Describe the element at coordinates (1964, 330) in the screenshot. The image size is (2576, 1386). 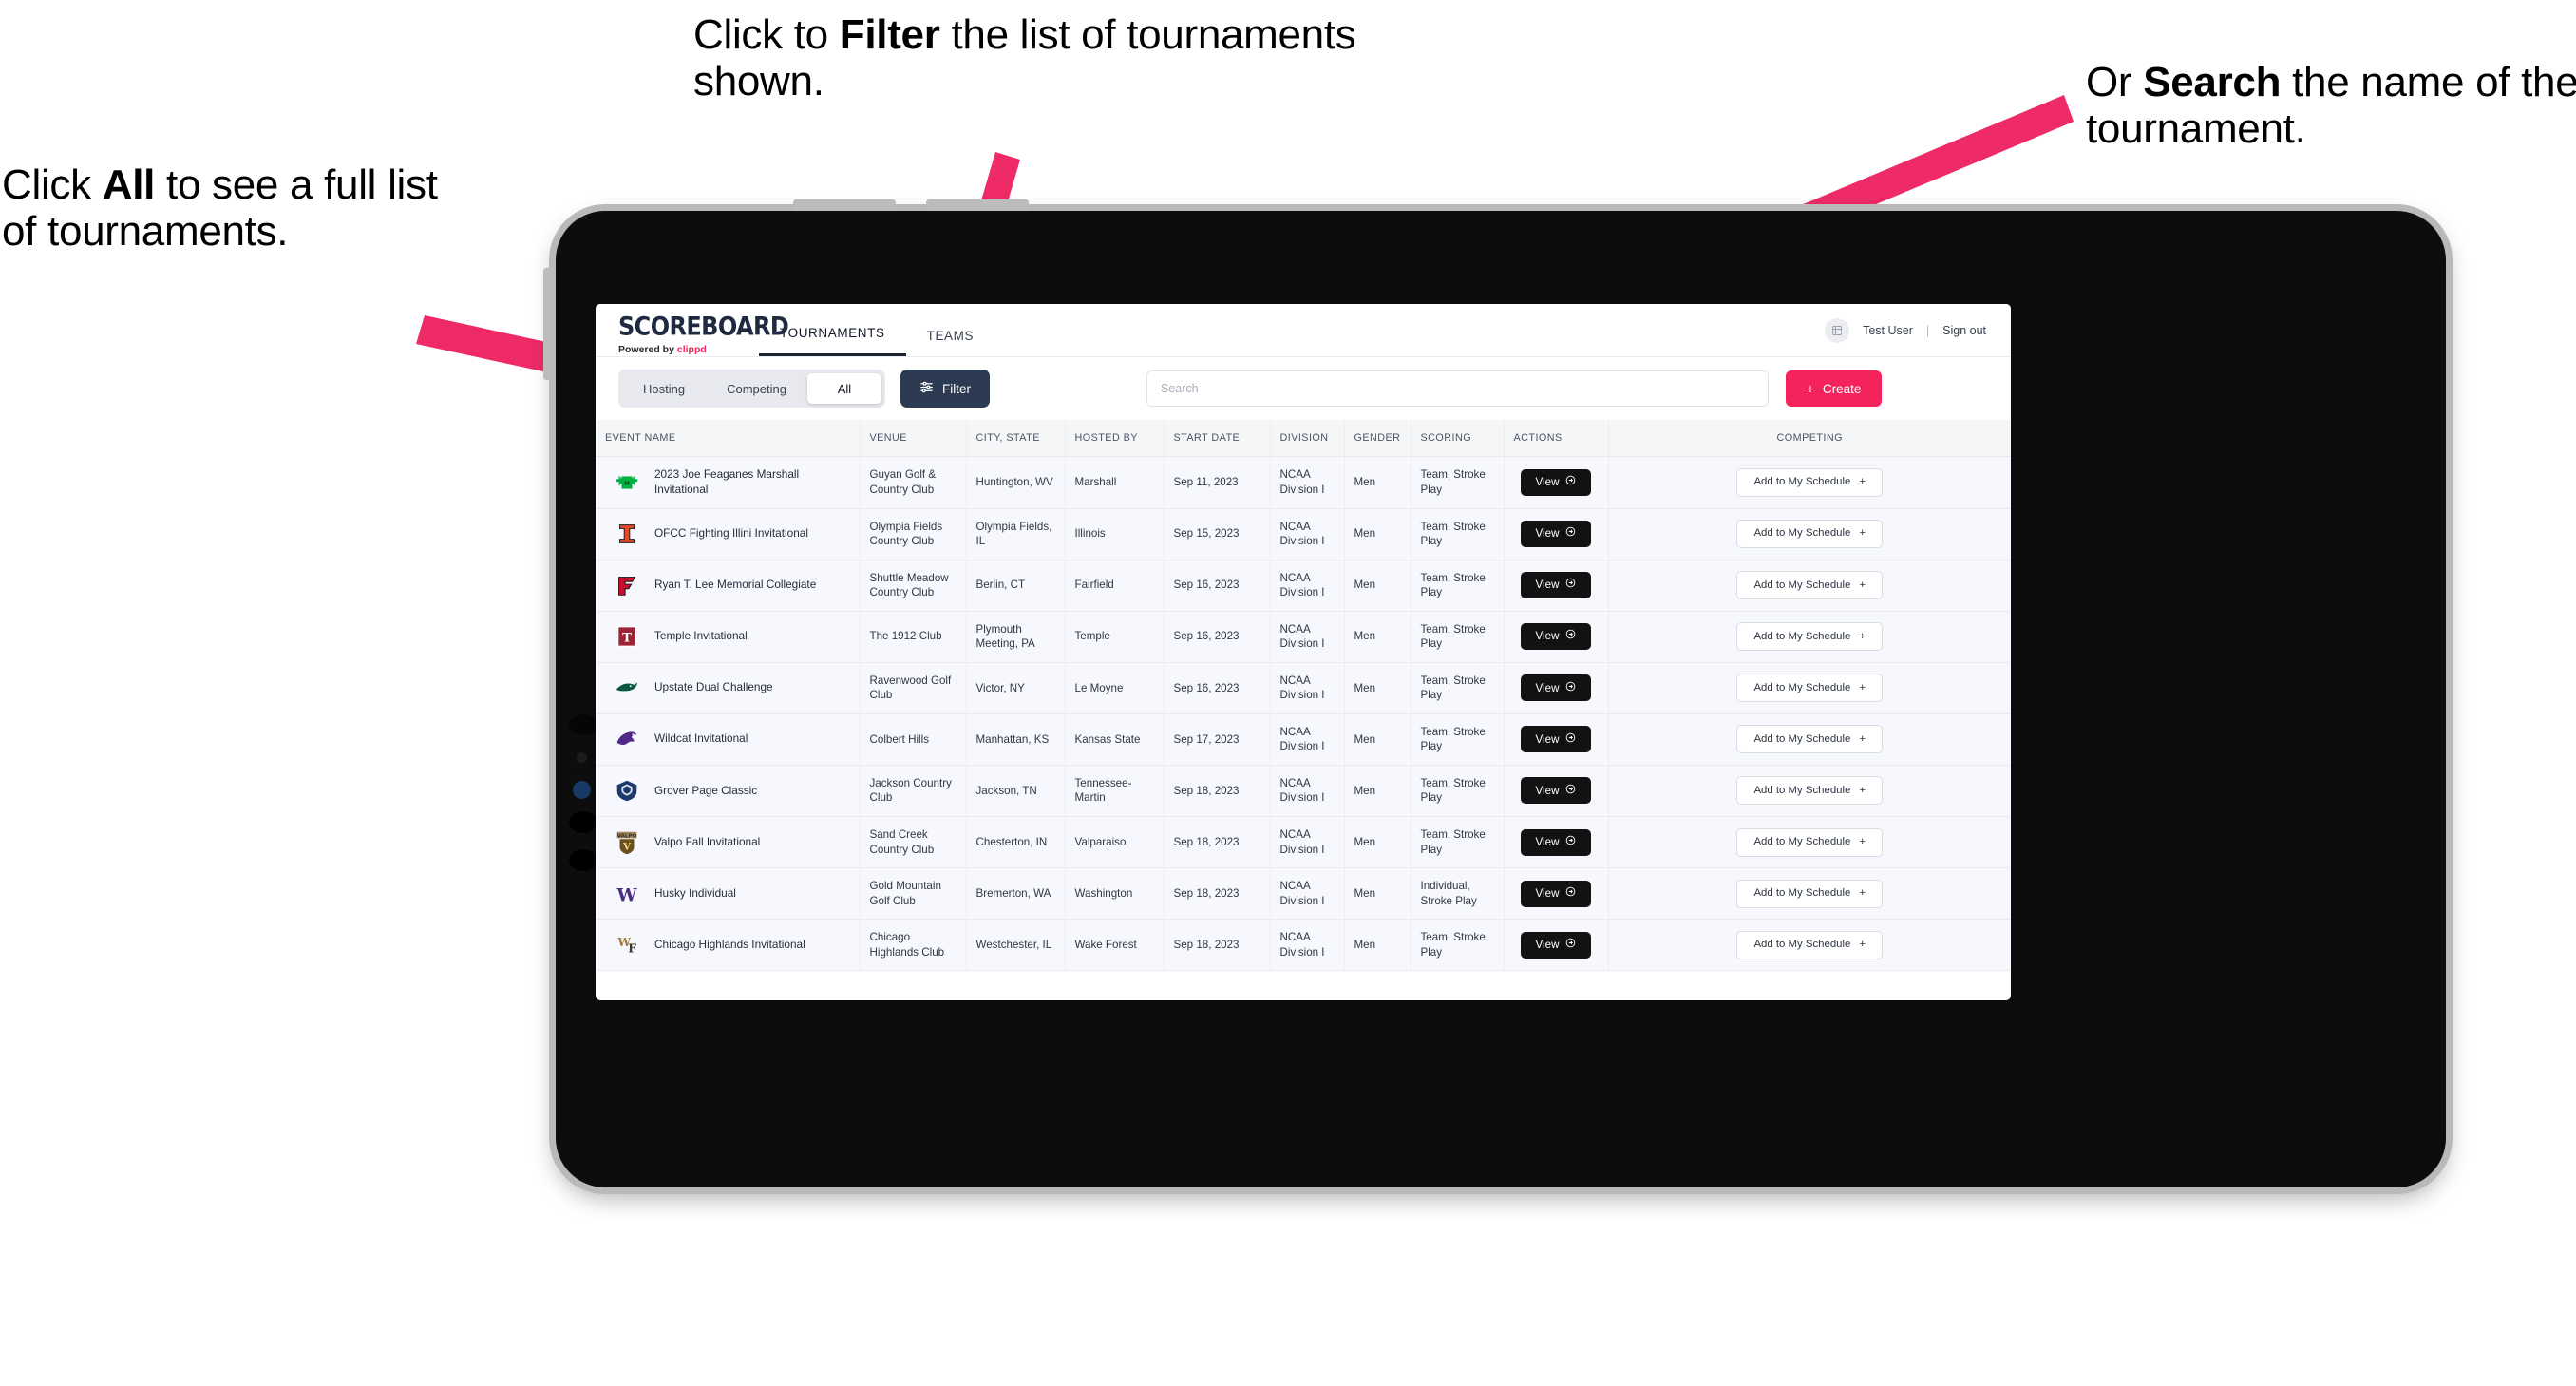
I see `sign-out-link: Sign out` at that location.